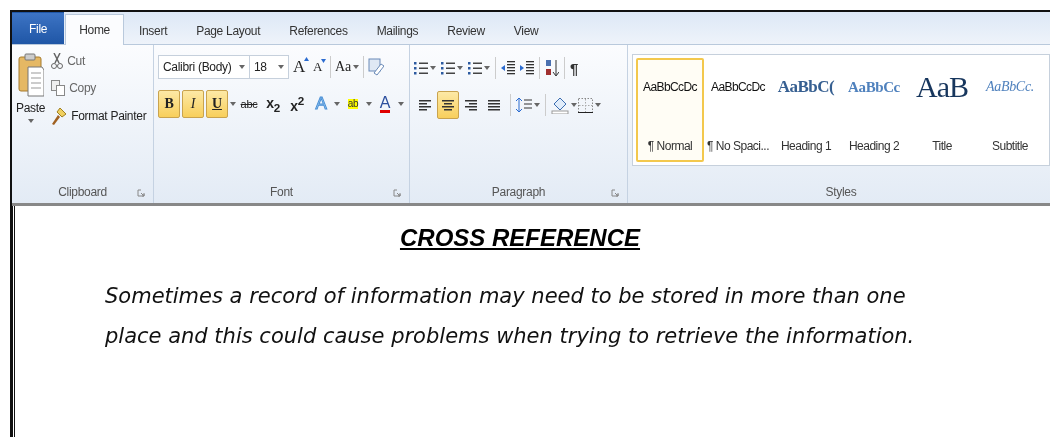 The image size is (1050, 437). What do you see at coordinates (297, 104) in the screenshot?
I see `superscript-button: x$^{2}$` at bounding box center [297, 104].